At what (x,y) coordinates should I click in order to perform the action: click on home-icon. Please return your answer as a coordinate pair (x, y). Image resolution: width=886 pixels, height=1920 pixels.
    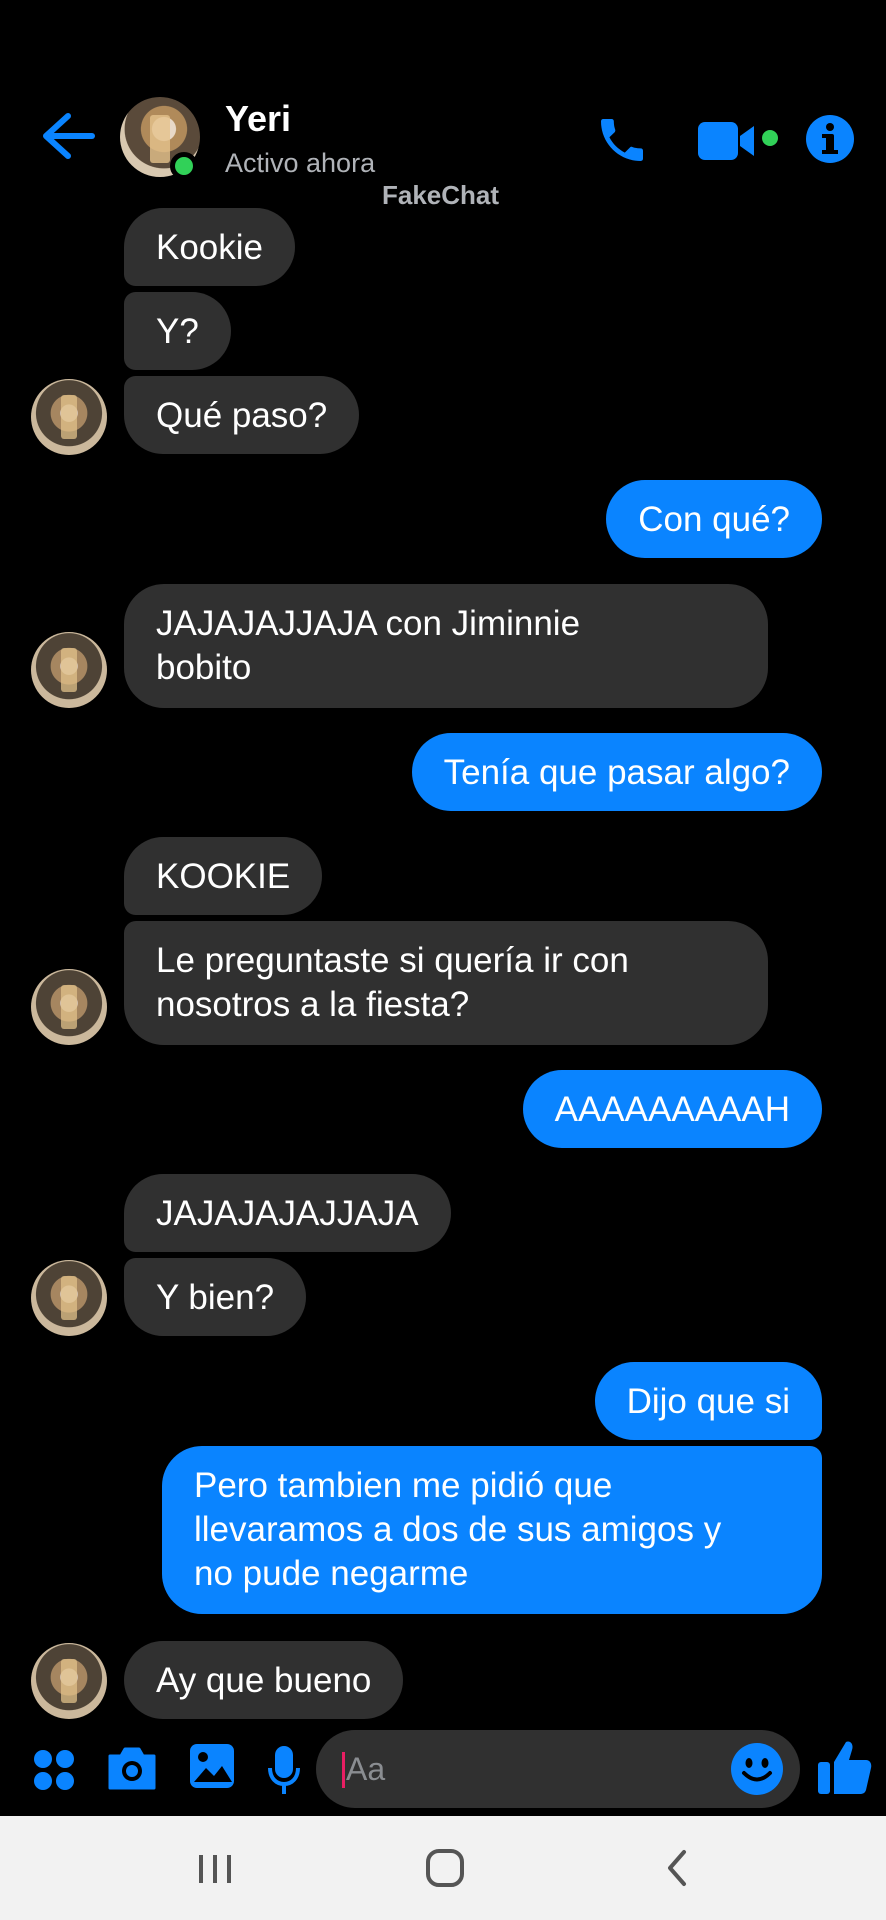
    Looking at the image, I should click on (445, 1868).